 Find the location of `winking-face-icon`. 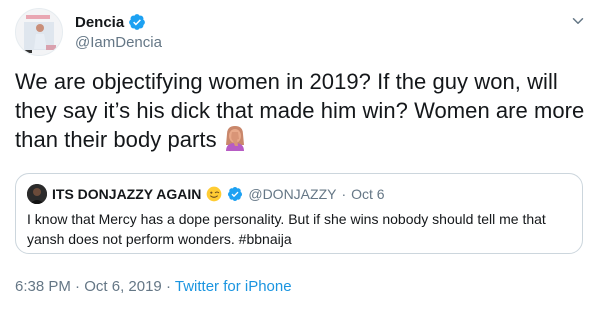

winking-face-icon is located at coordinates (214, 194).